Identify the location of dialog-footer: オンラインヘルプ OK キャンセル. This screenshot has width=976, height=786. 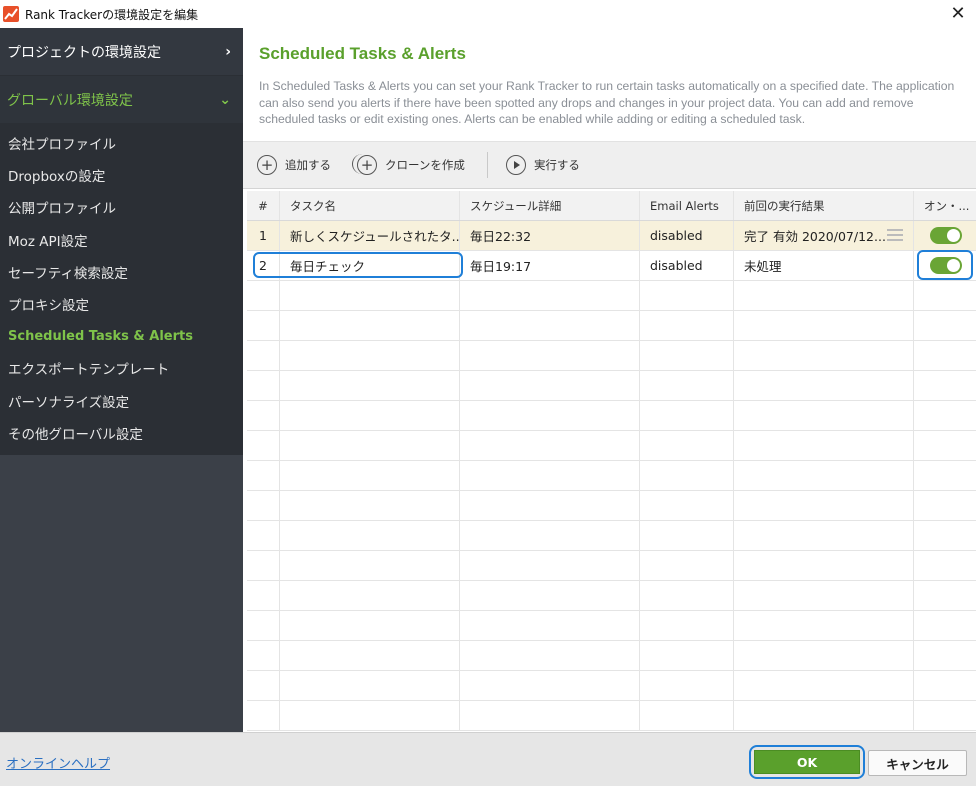
(488, 759).